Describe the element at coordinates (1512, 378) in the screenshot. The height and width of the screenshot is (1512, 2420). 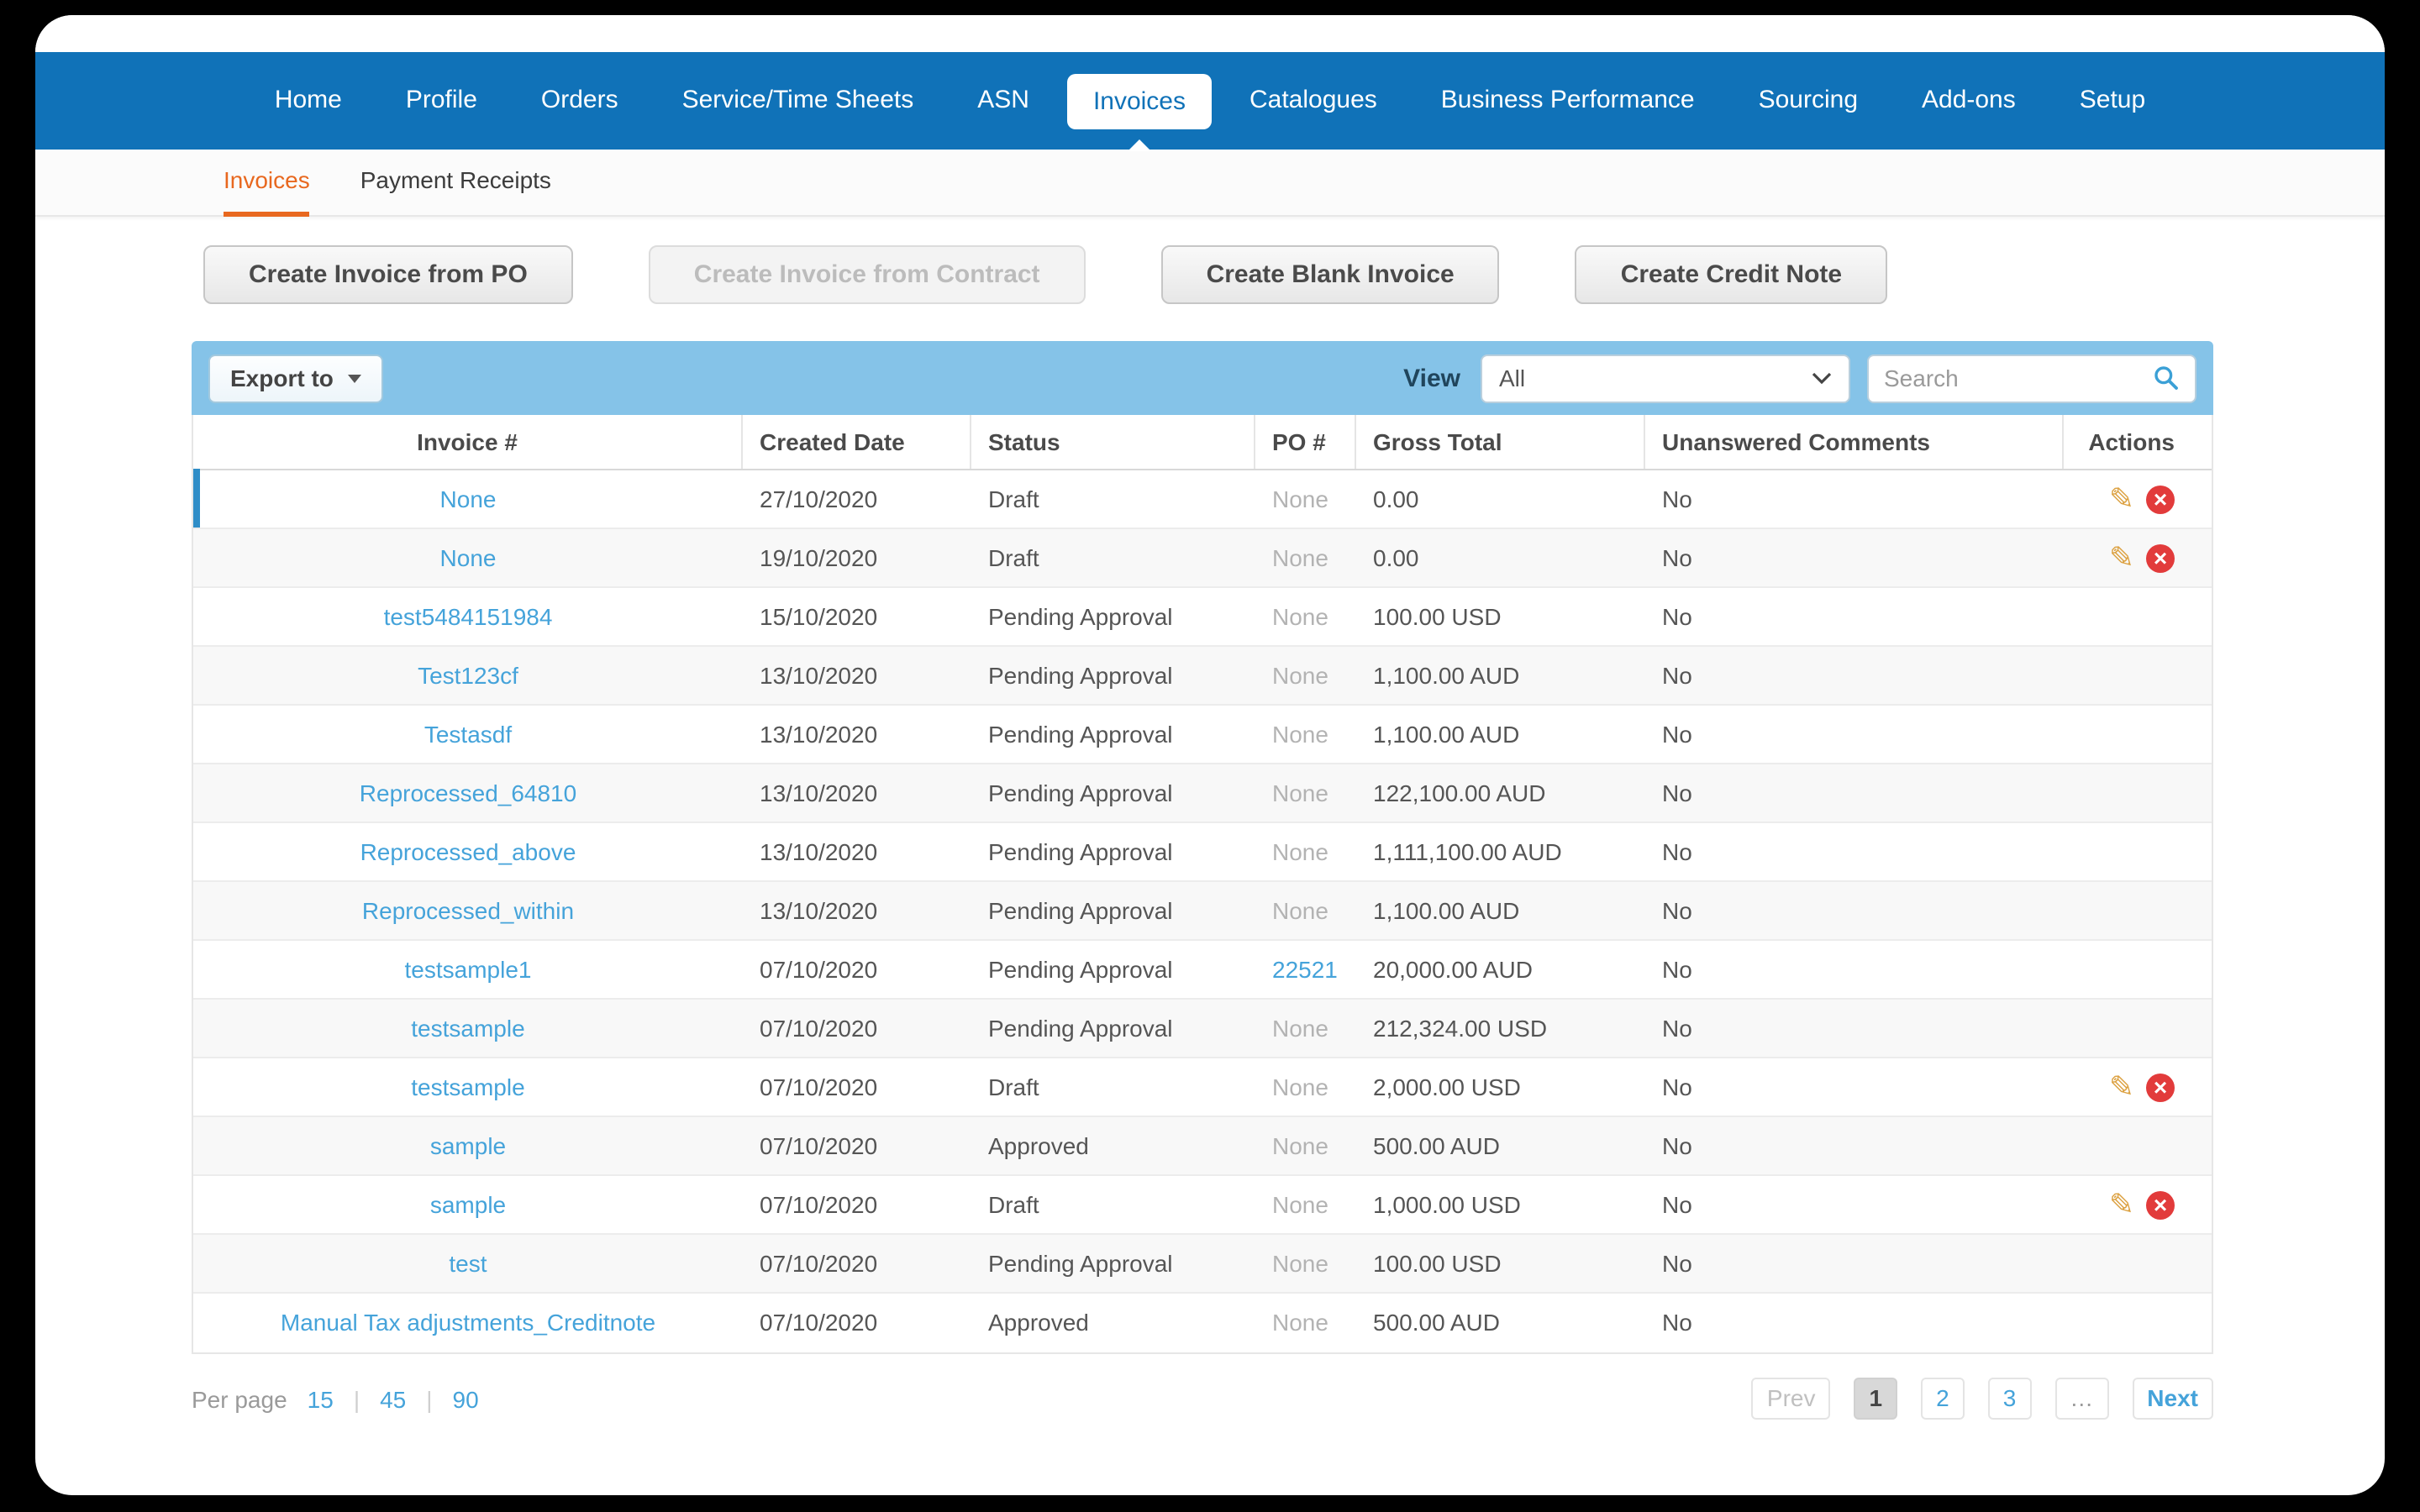
I see `view-select-value: All` at that location.